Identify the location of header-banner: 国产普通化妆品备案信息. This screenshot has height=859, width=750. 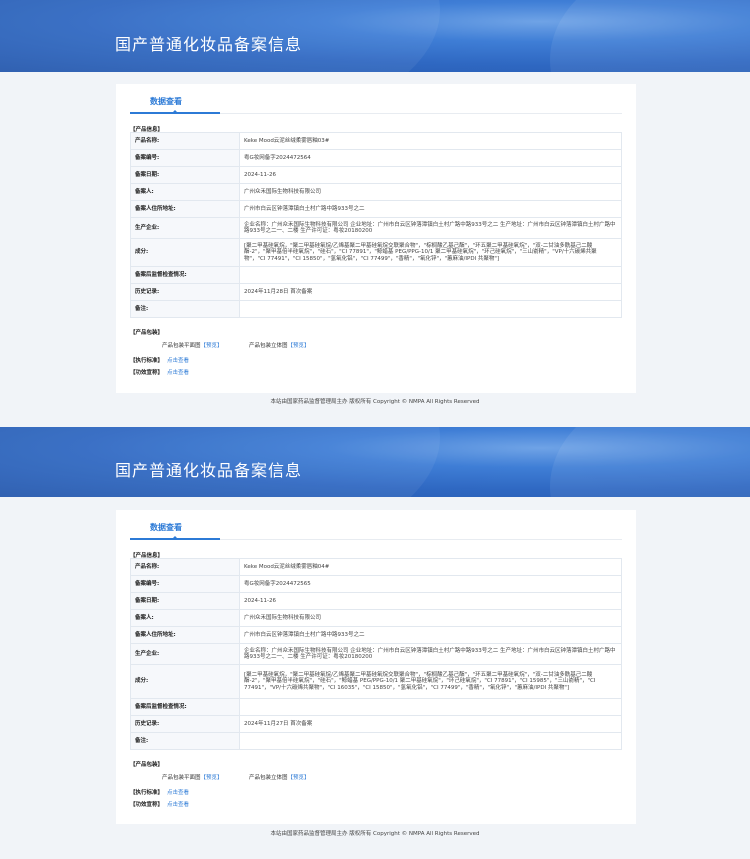
(375, 462).